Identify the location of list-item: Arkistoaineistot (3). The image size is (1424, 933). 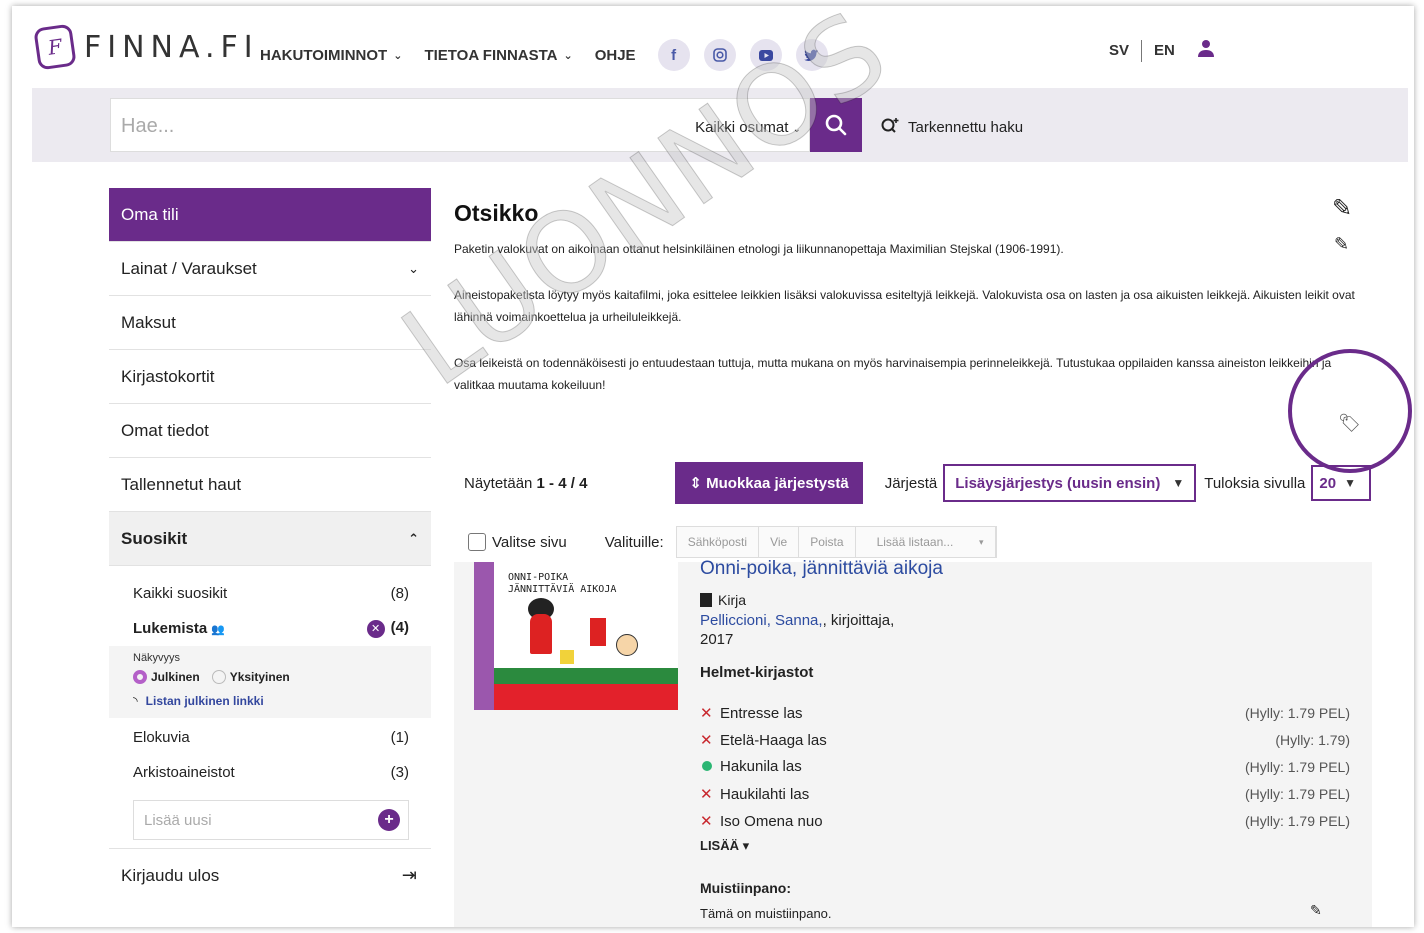
(270, 772).